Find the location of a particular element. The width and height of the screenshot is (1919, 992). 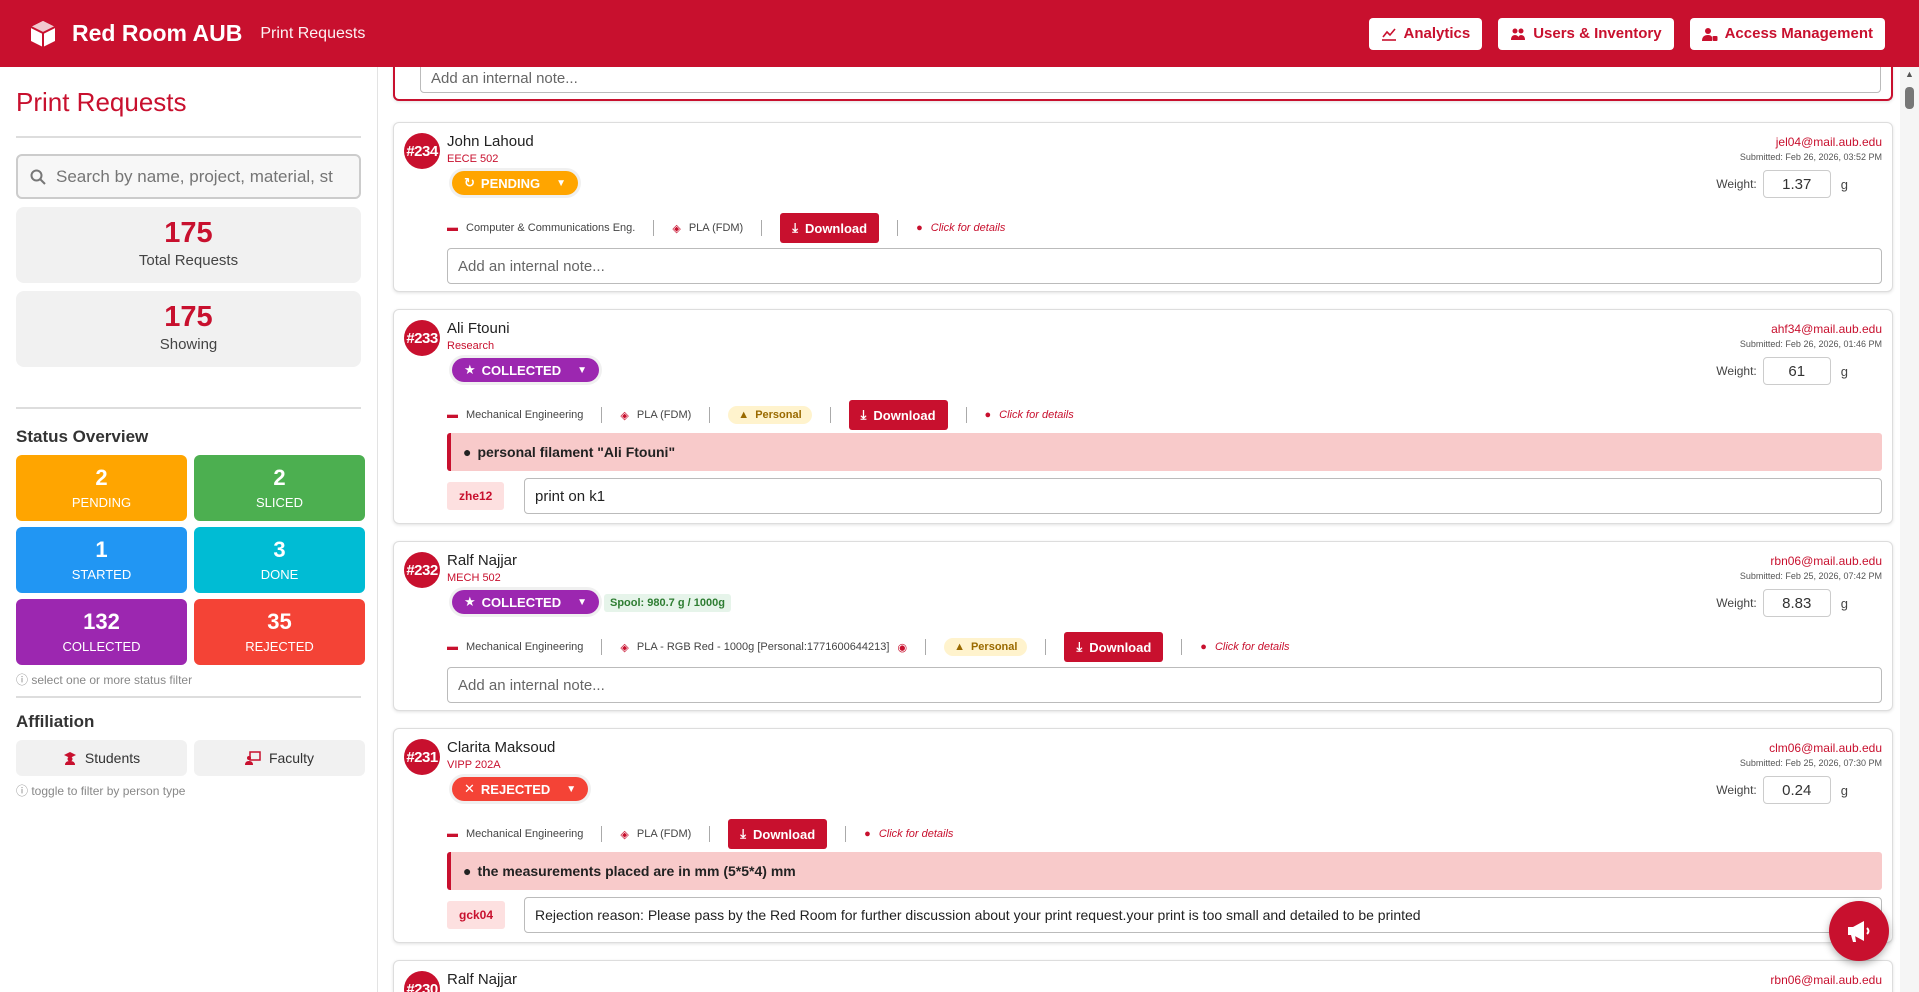

internal-note-input: print on k1 is located at coordinates (1203, 496).